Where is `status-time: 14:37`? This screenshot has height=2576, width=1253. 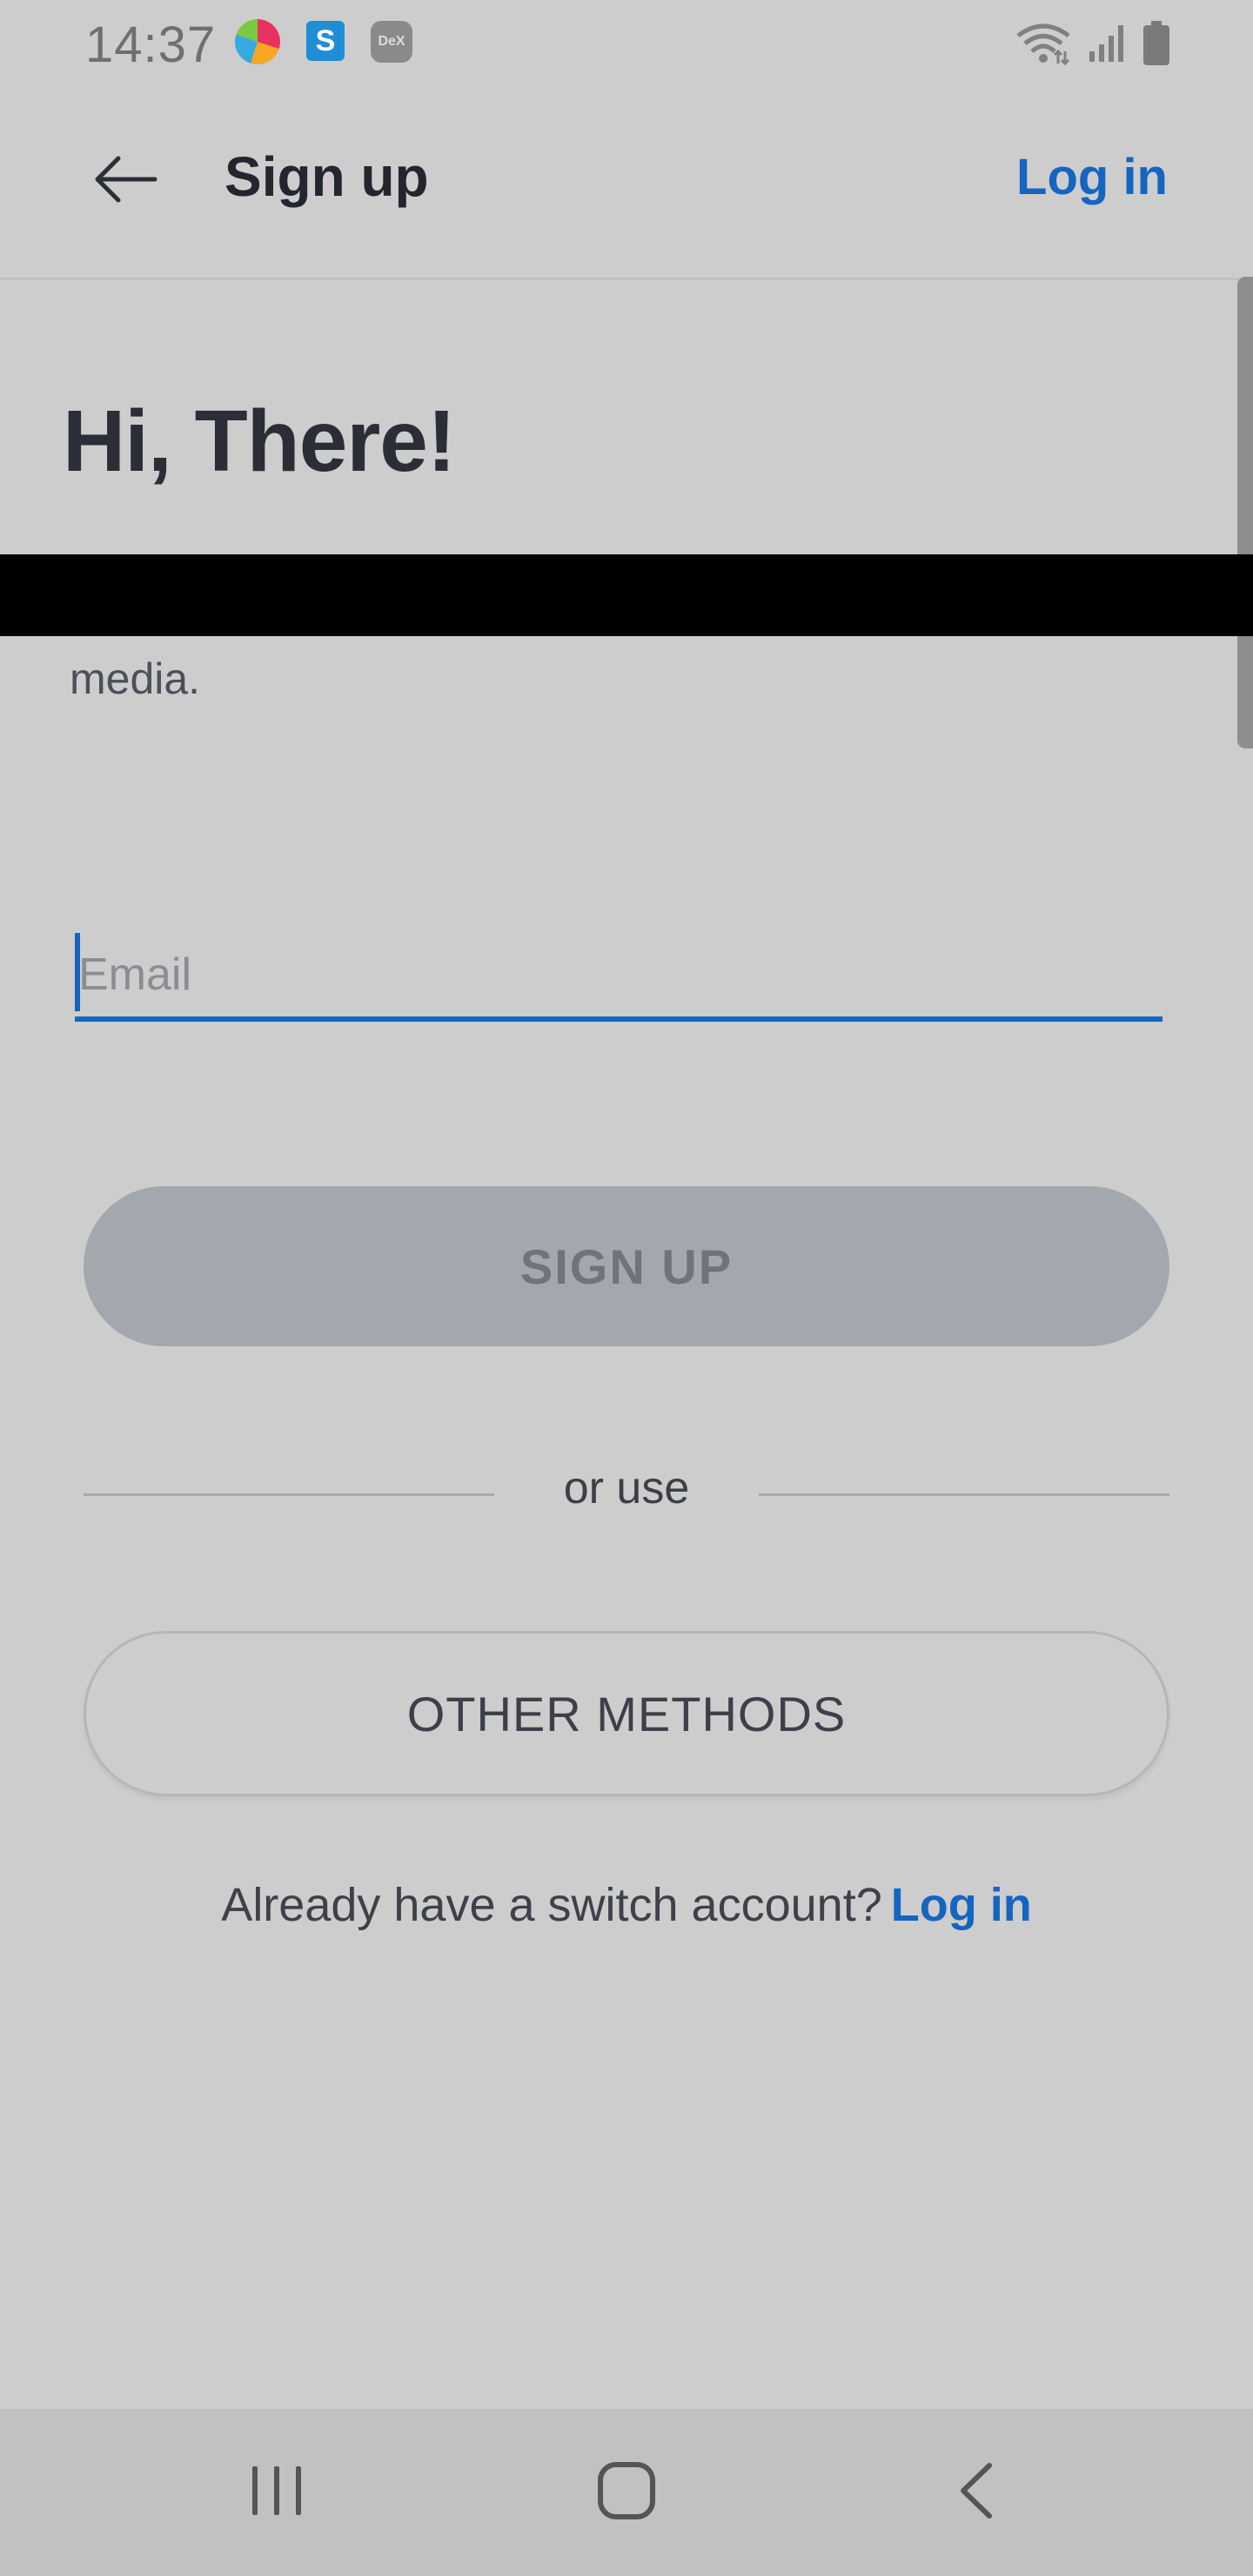 status-time: 14:37 is located at coordinates (151, 45).